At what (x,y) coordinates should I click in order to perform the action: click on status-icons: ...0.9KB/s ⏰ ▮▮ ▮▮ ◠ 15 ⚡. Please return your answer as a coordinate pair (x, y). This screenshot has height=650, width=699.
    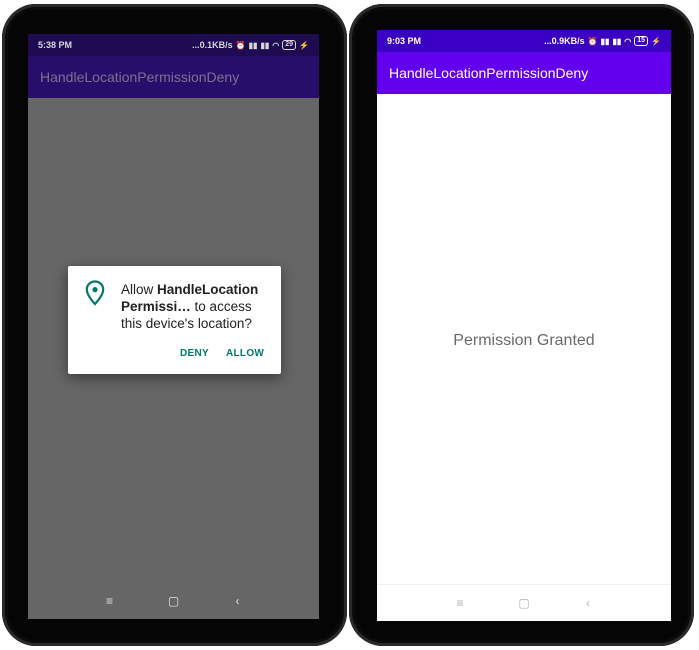
    Looking at the image, I should click on (602, 41).